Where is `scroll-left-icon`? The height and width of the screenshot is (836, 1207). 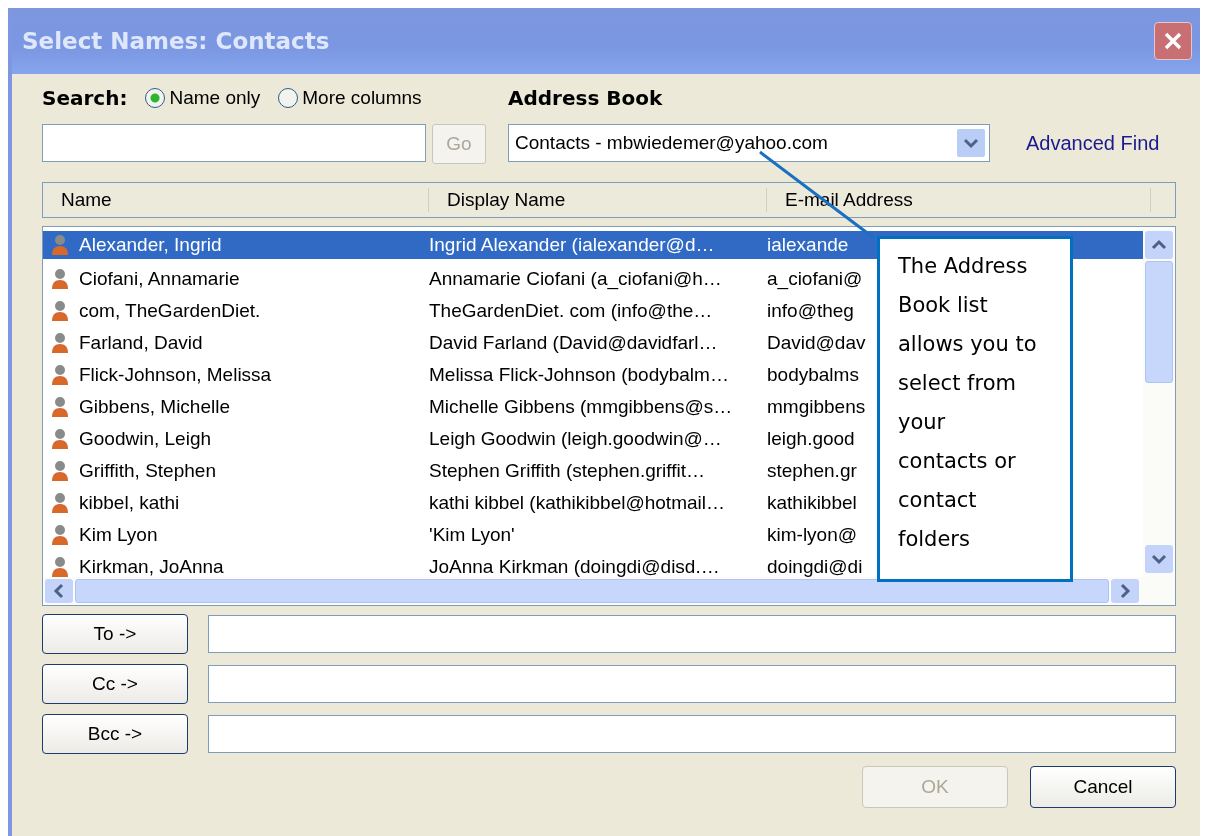
scroll-left-icon is located at coordinates (59, 591).